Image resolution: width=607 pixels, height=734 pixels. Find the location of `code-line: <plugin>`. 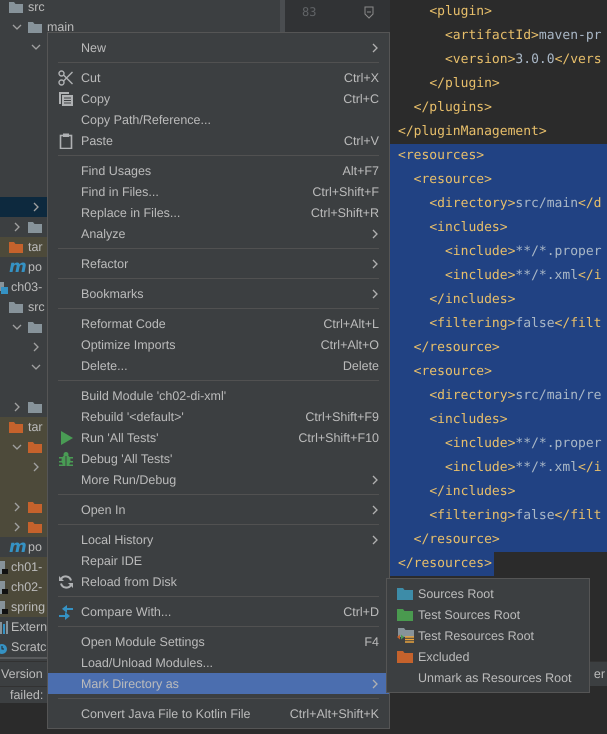

code-line: <plugin> is located at coordinates (460, 12).